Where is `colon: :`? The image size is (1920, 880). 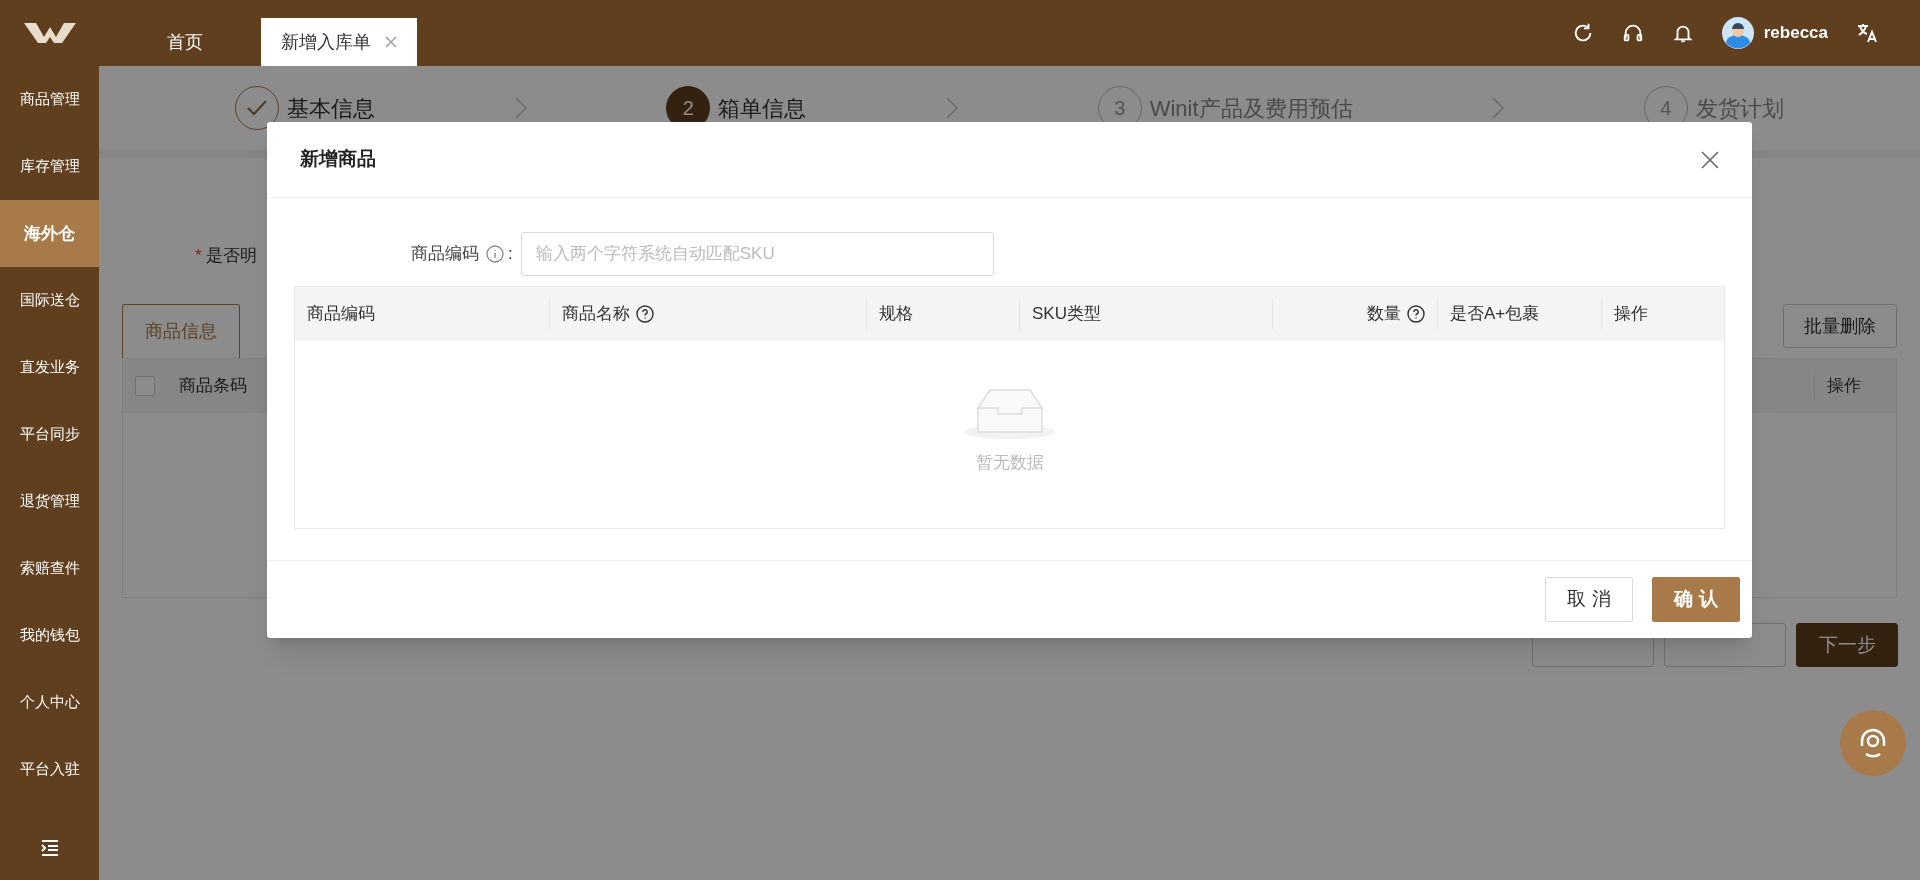 colon: : is located at coordinates (510, 254).